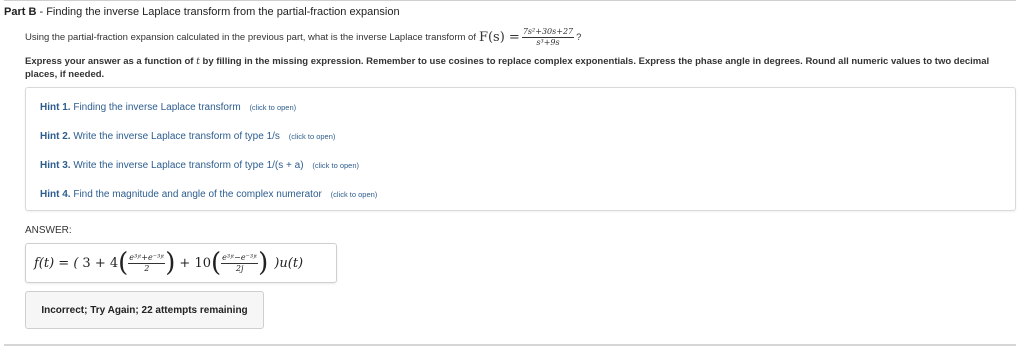  What do you see at coordinates (548, 42) in the screenshot?
I see `fraction-denominator: s³+9s` at bounding box center [548, 42].